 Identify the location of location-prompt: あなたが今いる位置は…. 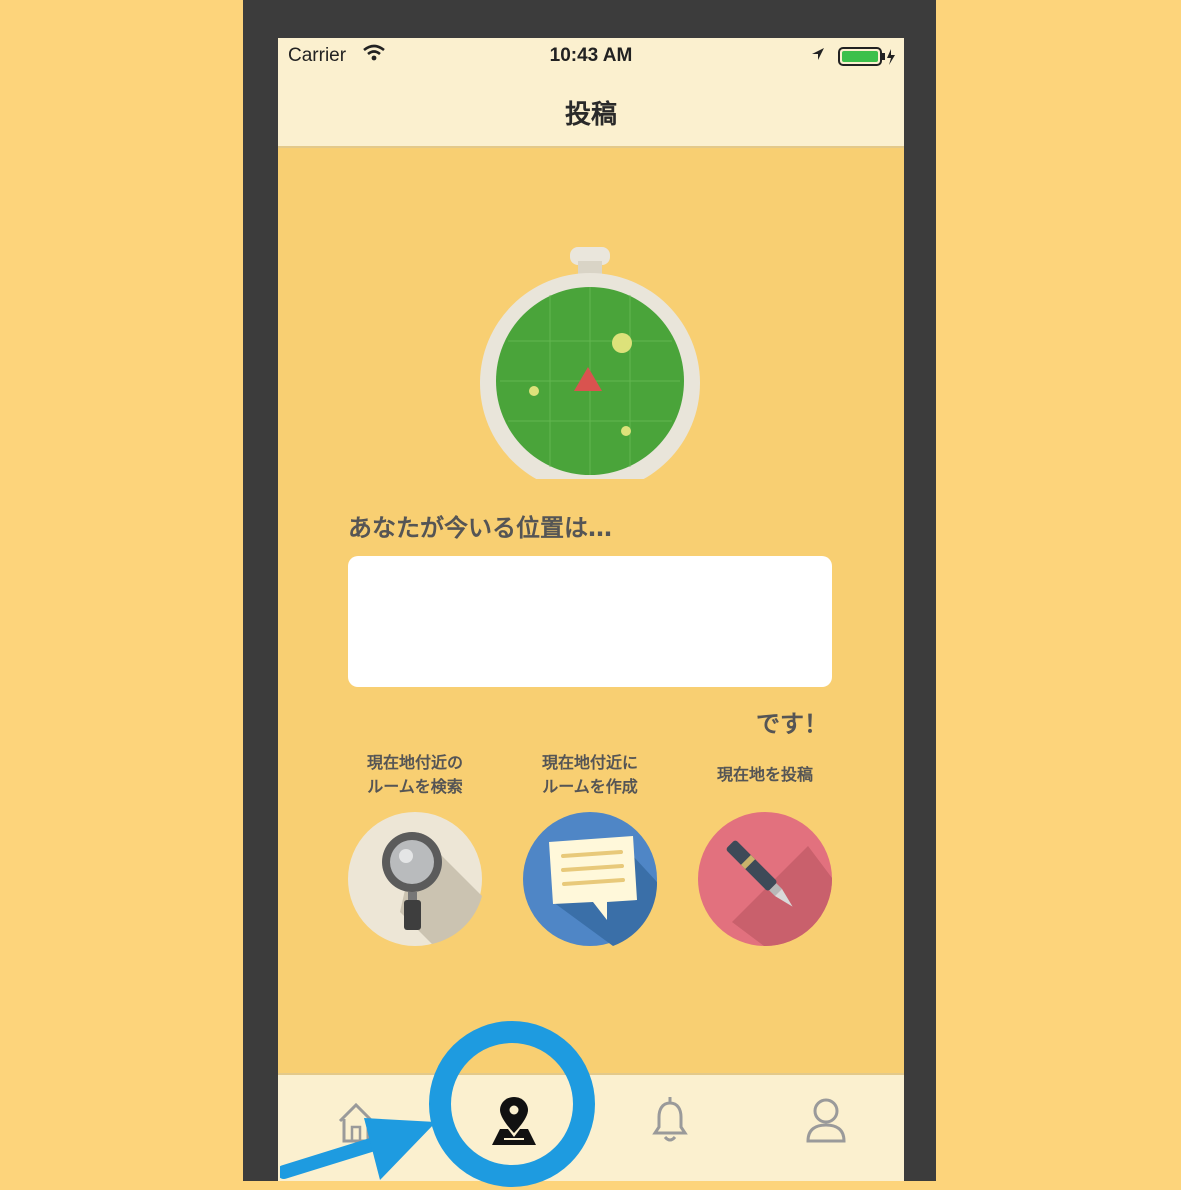
(480, 528).